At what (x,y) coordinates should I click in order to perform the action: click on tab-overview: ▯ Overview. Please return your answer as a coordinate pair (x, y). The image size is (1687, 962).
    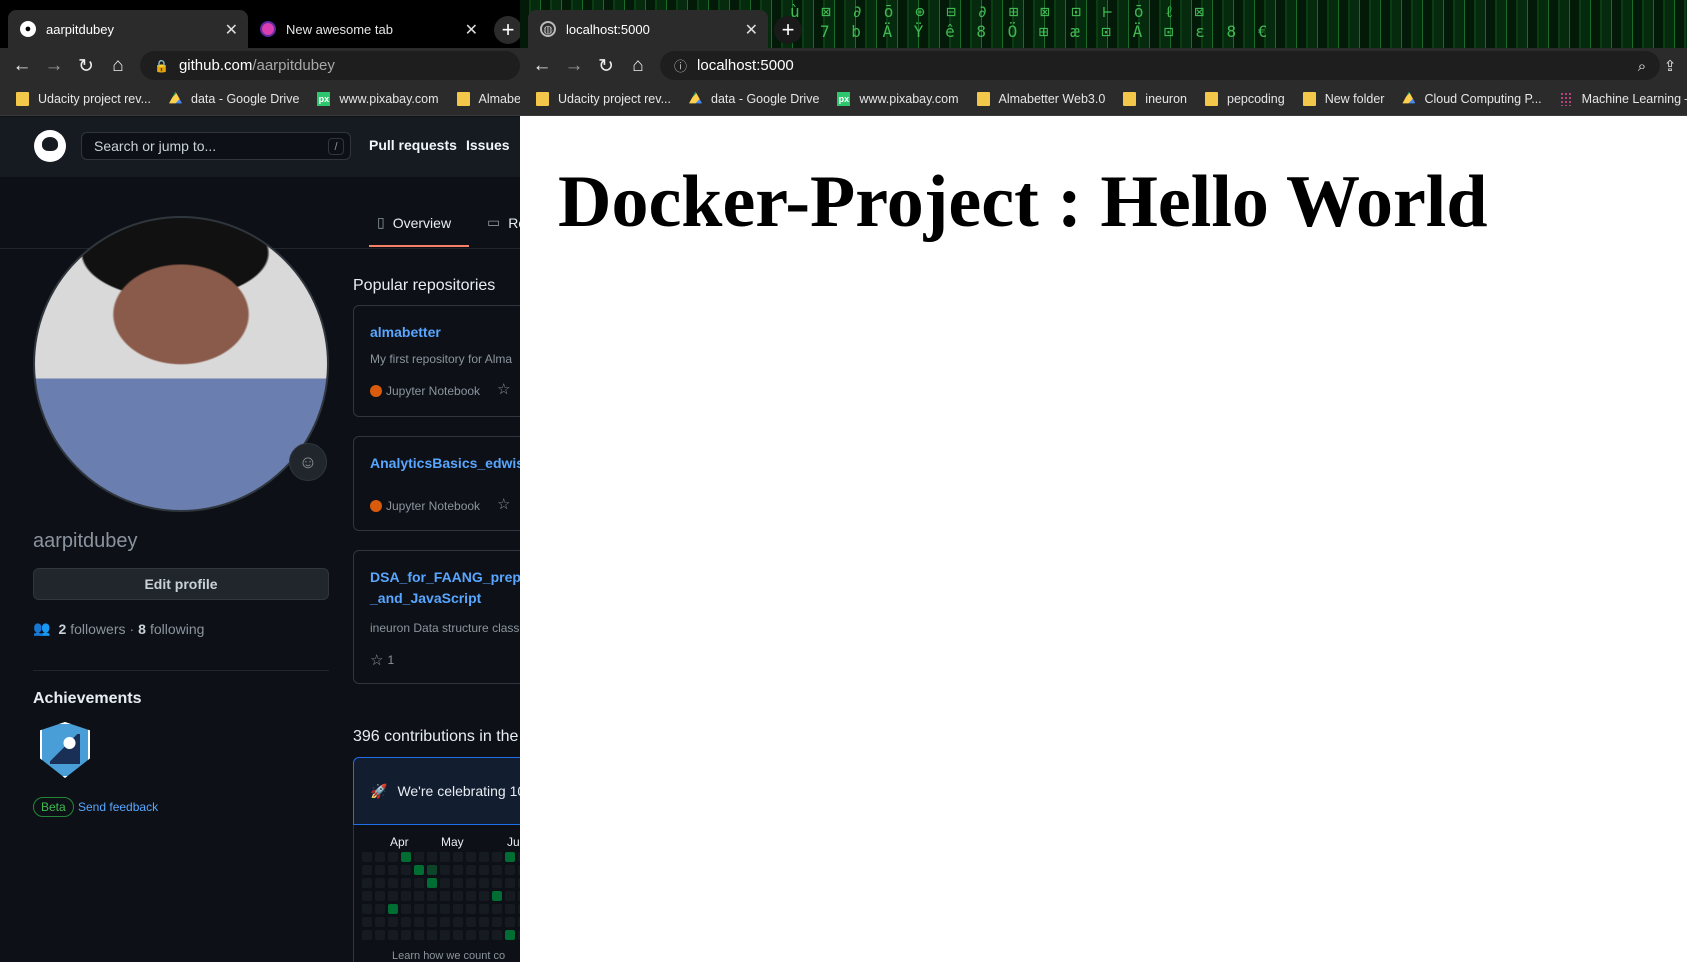
    Looking at the image, I should click on (414, 222).